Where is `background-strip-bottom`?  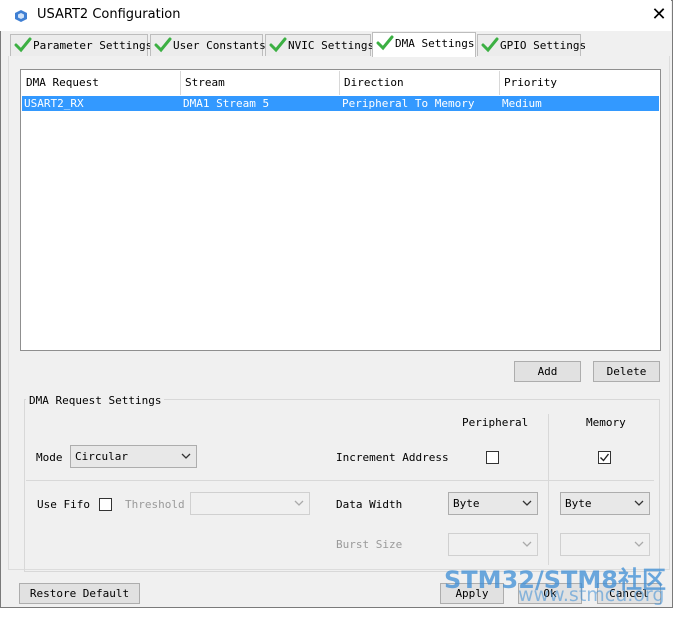
background-strip-bottom is located at coordinates (341, 613).